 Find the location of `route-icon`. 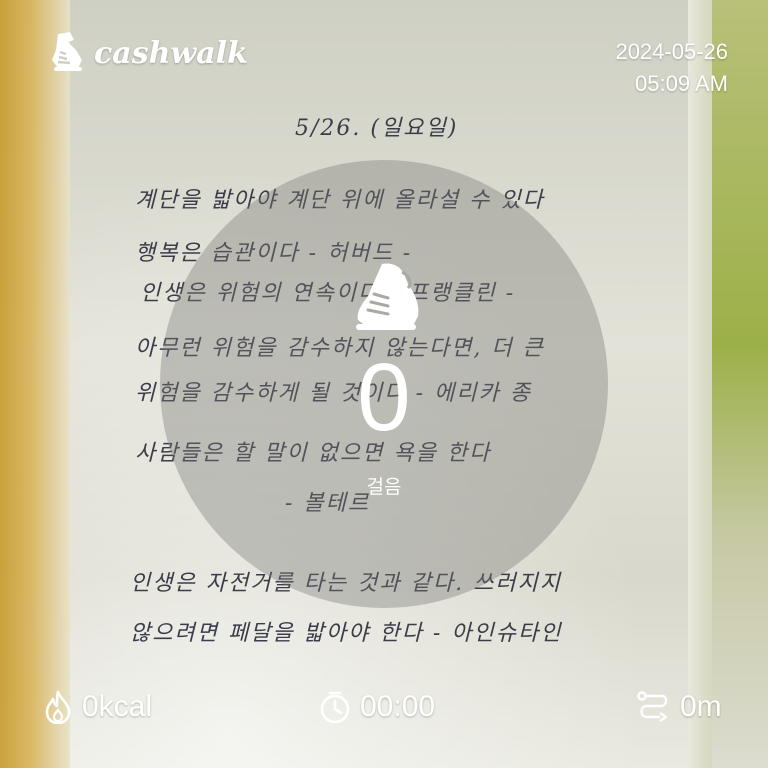

route-icon is located at coordinates (654, 707).